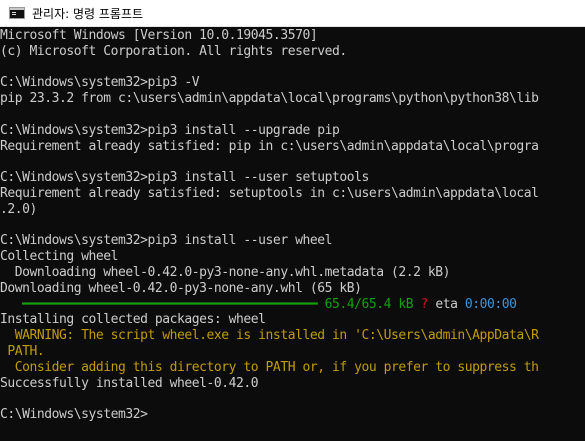  Describe the element at coordinates (11, 304) in the screenshot. I see `progress-indent` at that location.